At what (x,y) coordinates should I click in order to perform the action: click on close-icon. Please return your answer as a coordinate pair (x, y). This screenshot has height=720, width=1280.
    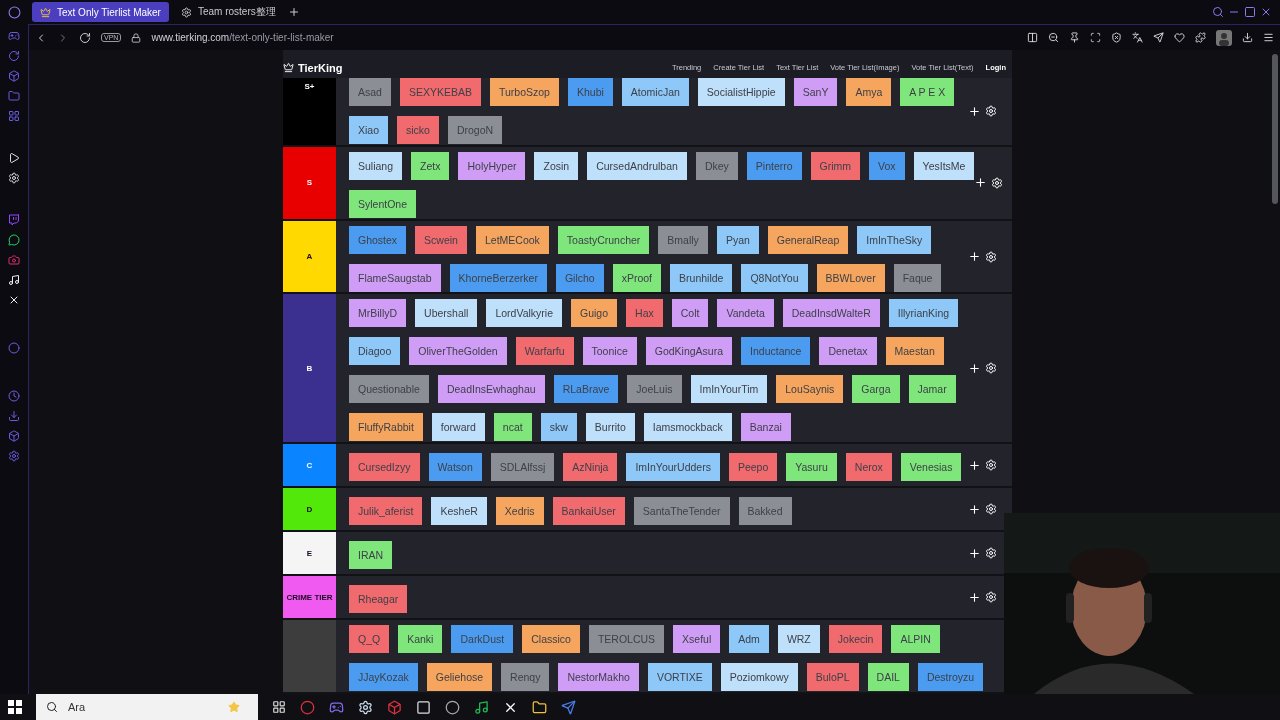
    Looking at the image, I should click on (1266, 12).